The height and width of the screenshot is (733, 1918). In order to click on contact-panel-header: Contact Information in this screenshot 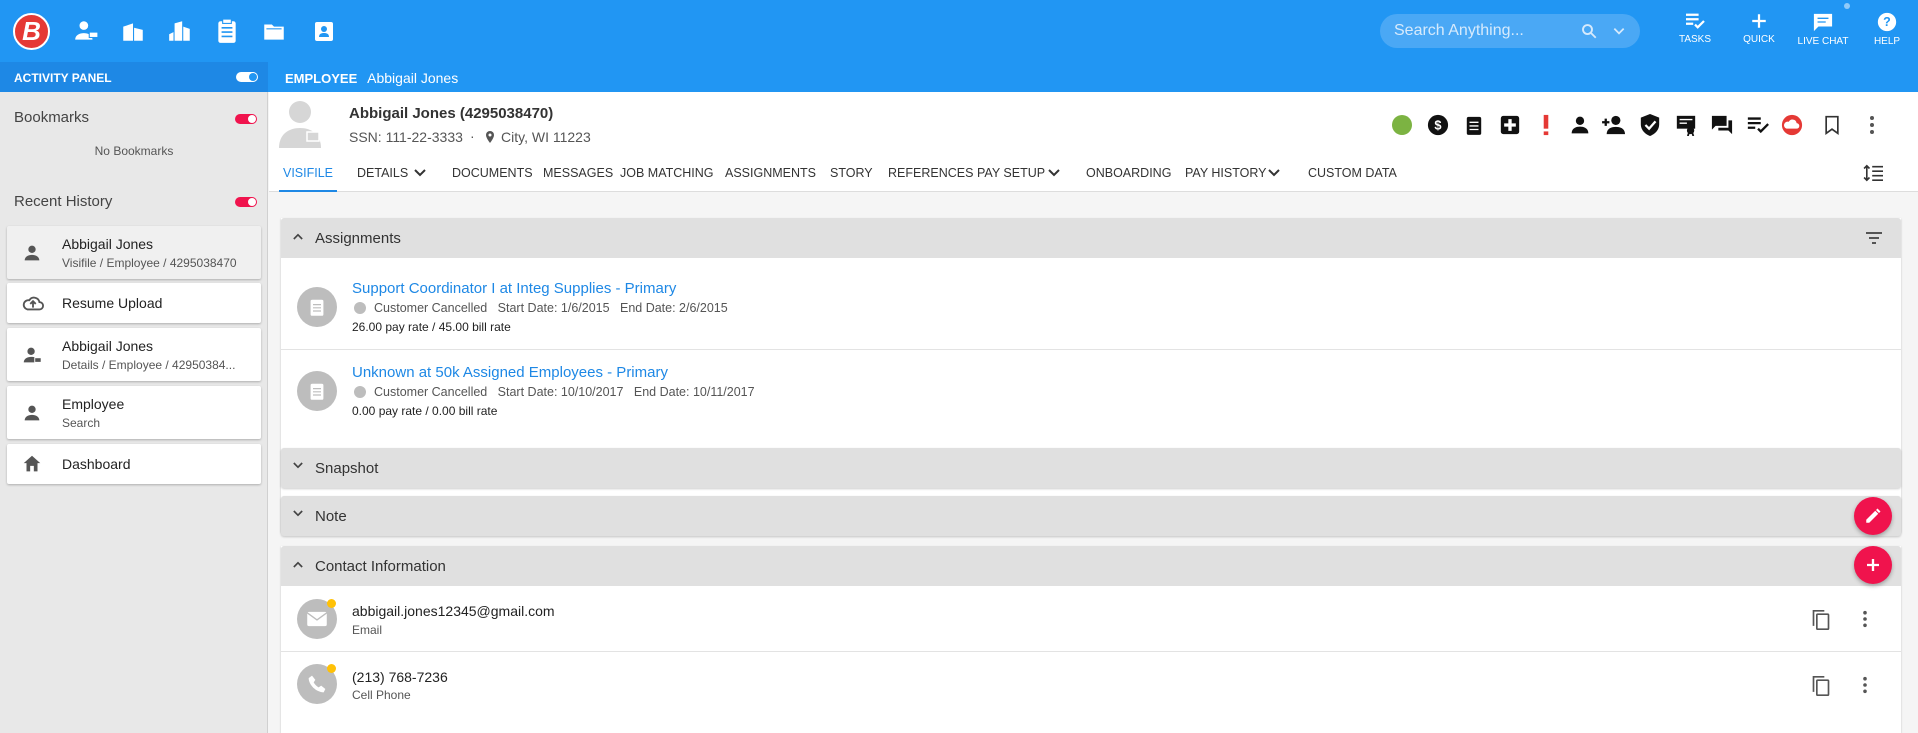, I will do `click(1091, 566)`.